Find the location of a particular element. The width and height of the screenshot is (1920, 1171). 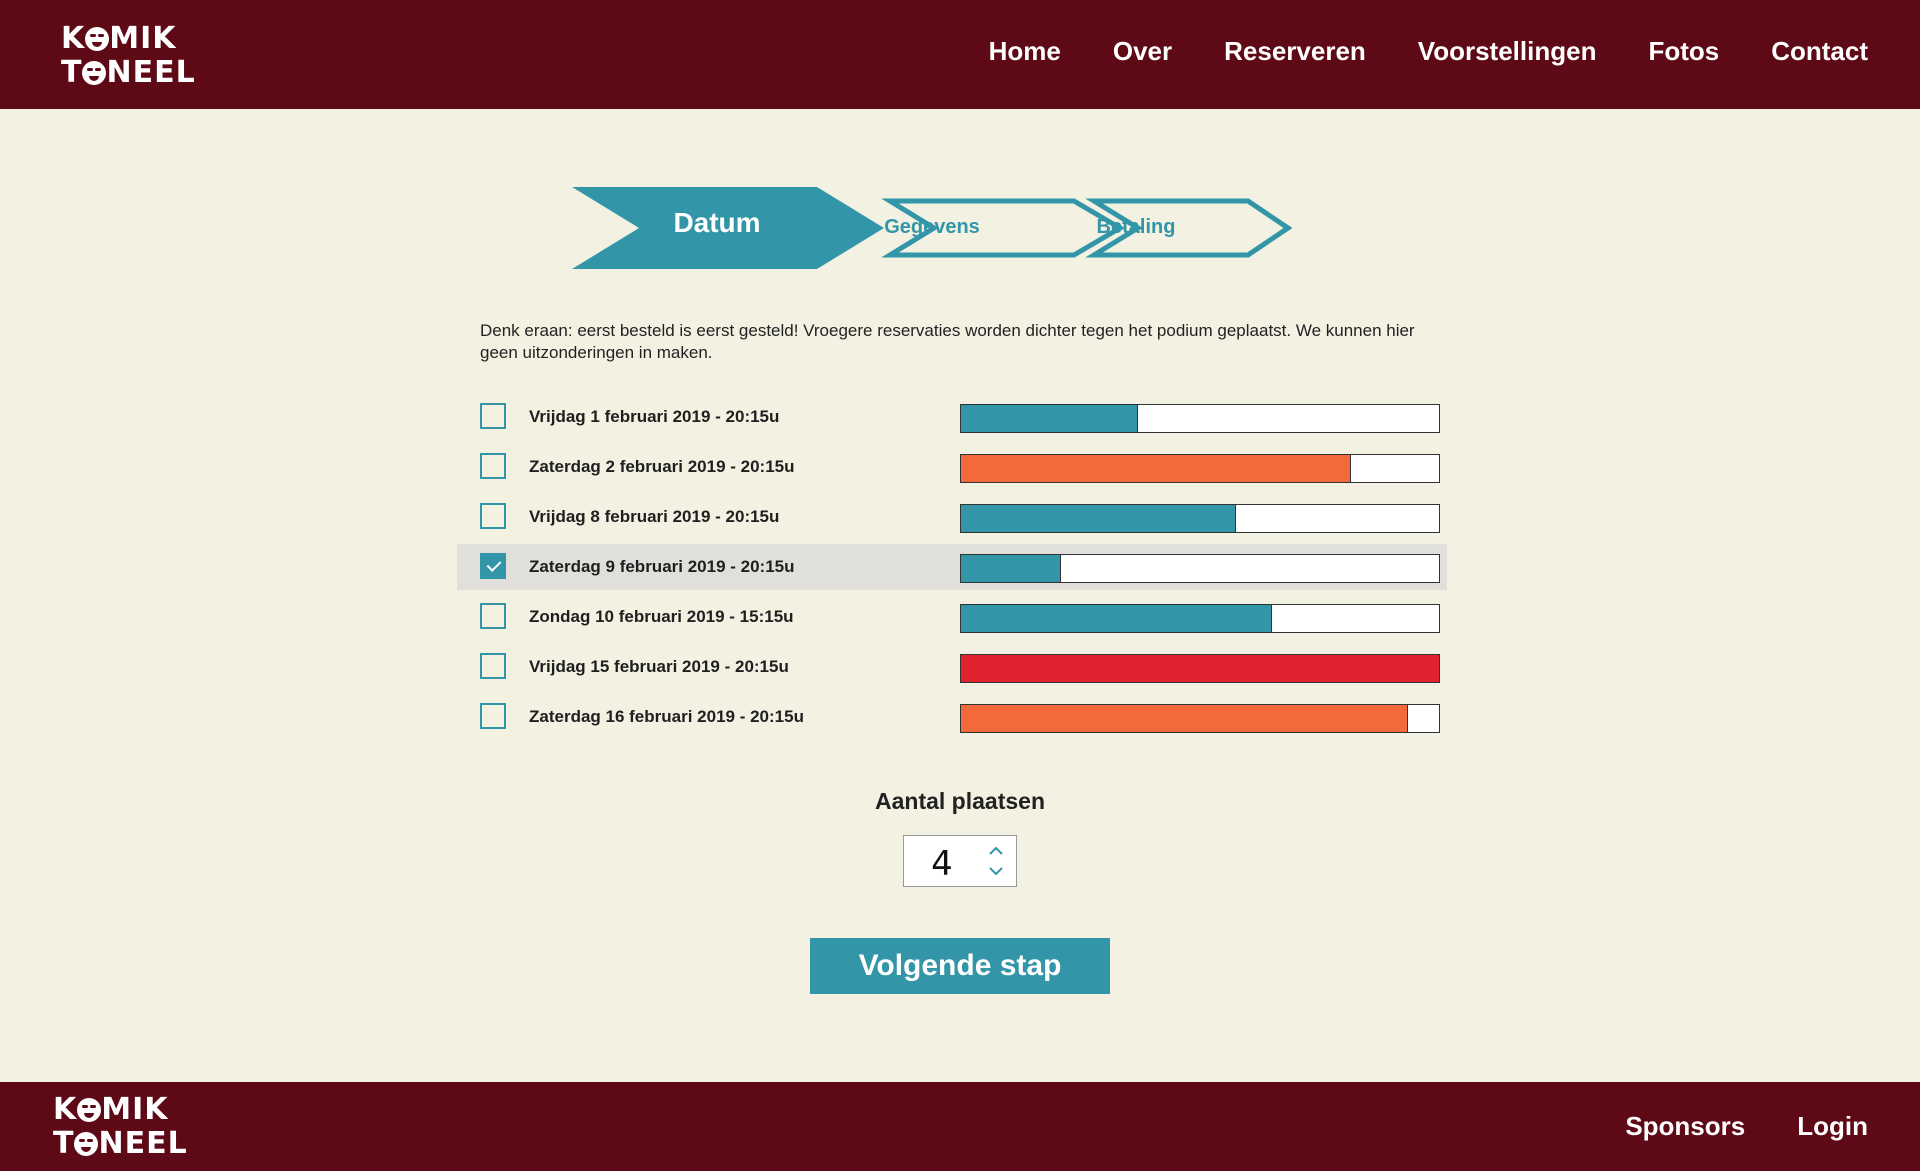

date-label: Vrijdag 8 februari 2019 - 20:15u is located at coordinates (654, 516).